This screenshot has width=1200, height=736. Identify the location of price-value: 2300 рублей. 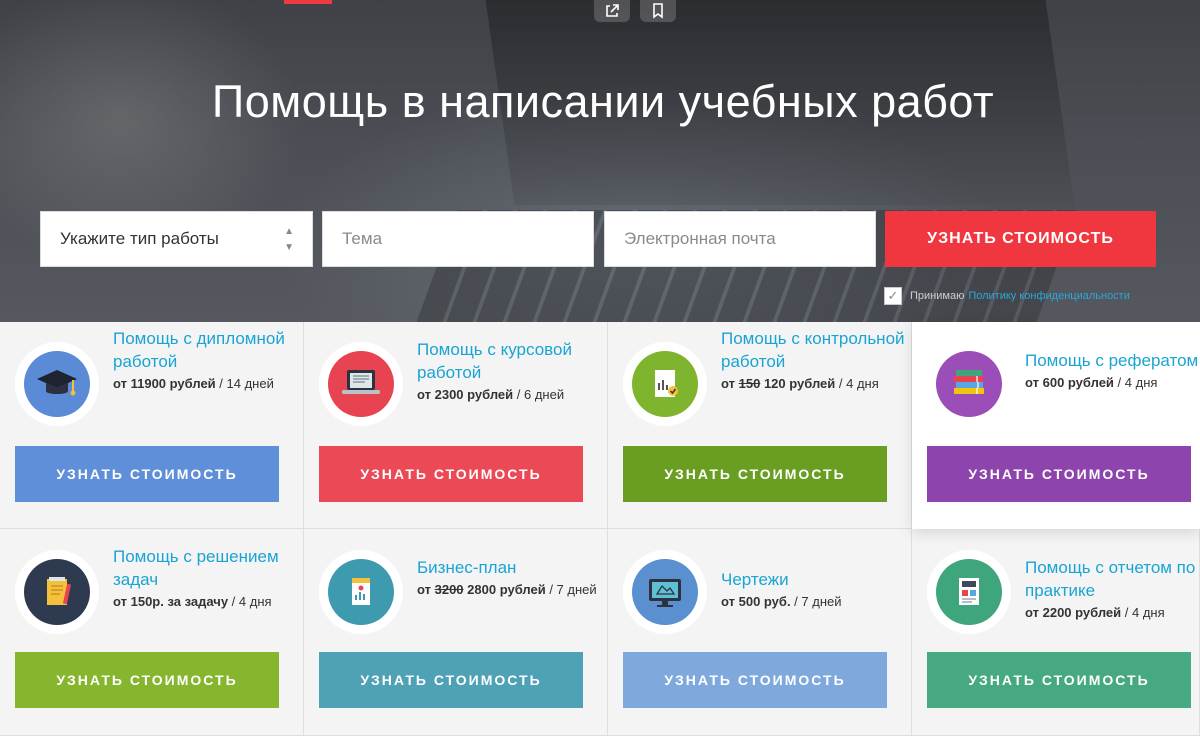
(474, 394).